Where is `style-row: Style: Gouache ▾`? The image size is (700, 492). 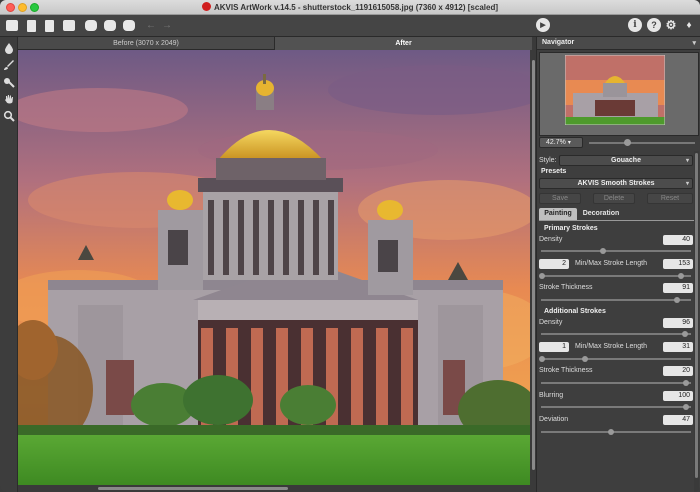
style-row: Style: Gouache ▾ is located at coordinates (616, 161).